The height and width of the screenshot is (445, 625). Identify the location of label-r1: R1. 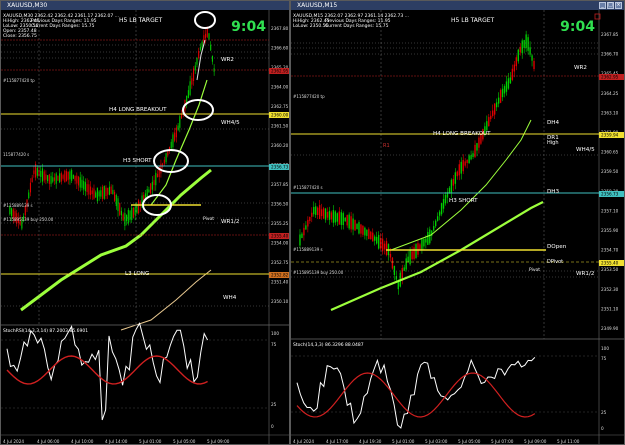
(386, 146).